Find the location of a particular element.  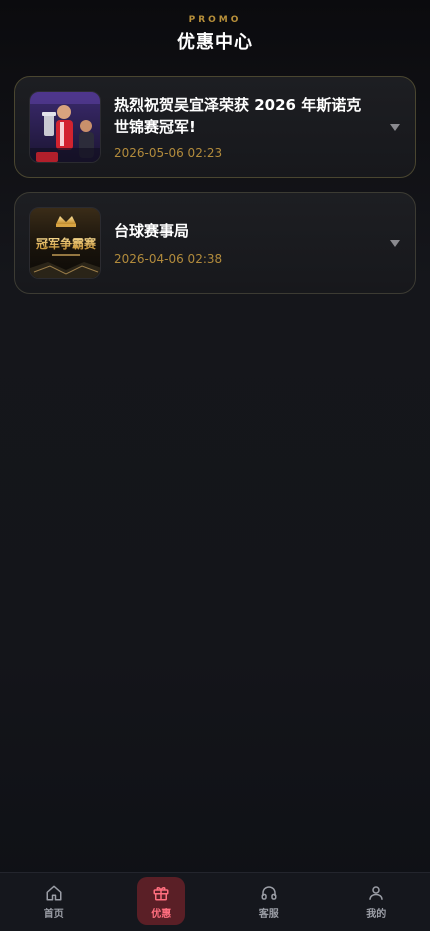

tab-label: 客服 is located at coordinates (268, 914).